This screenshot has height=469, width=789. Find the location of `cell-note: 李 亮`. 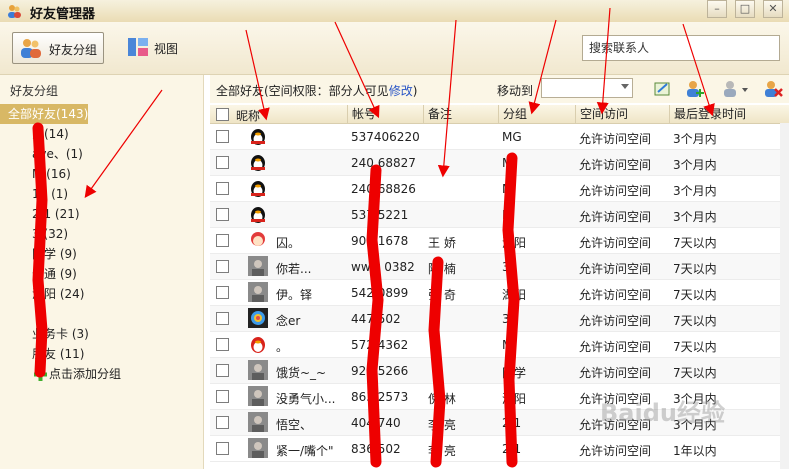

cell-note: 李 亮 is located at coordinates (442, 425).